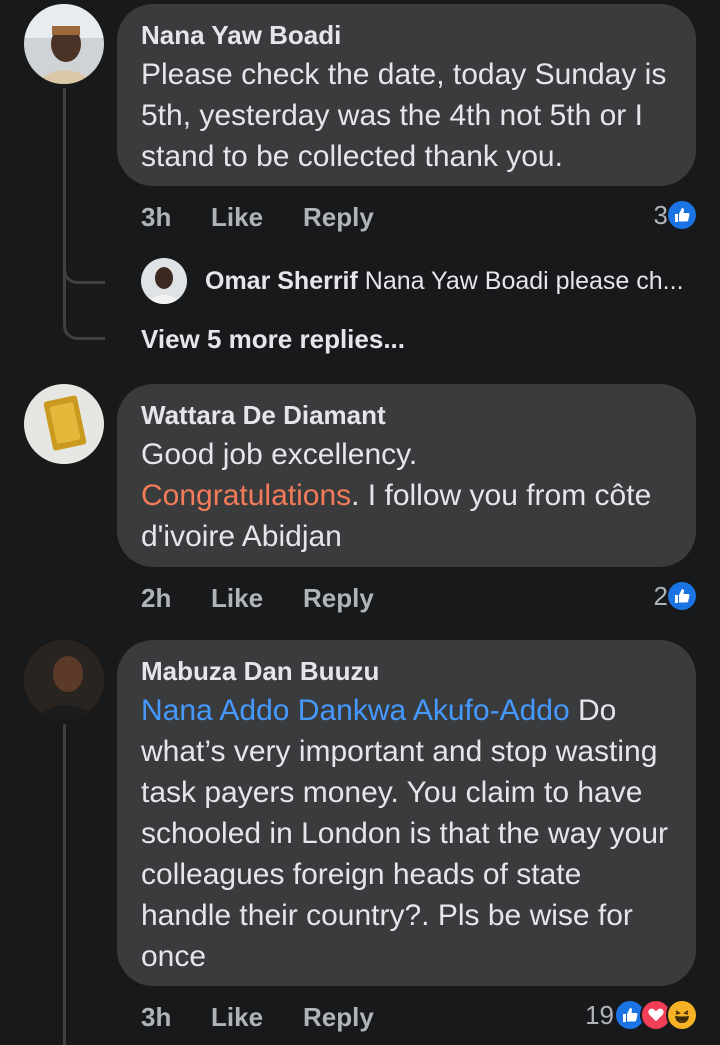 This screenshot has height=1045, width=720. I want to click on comment-time: 2h, so click(176, 598).